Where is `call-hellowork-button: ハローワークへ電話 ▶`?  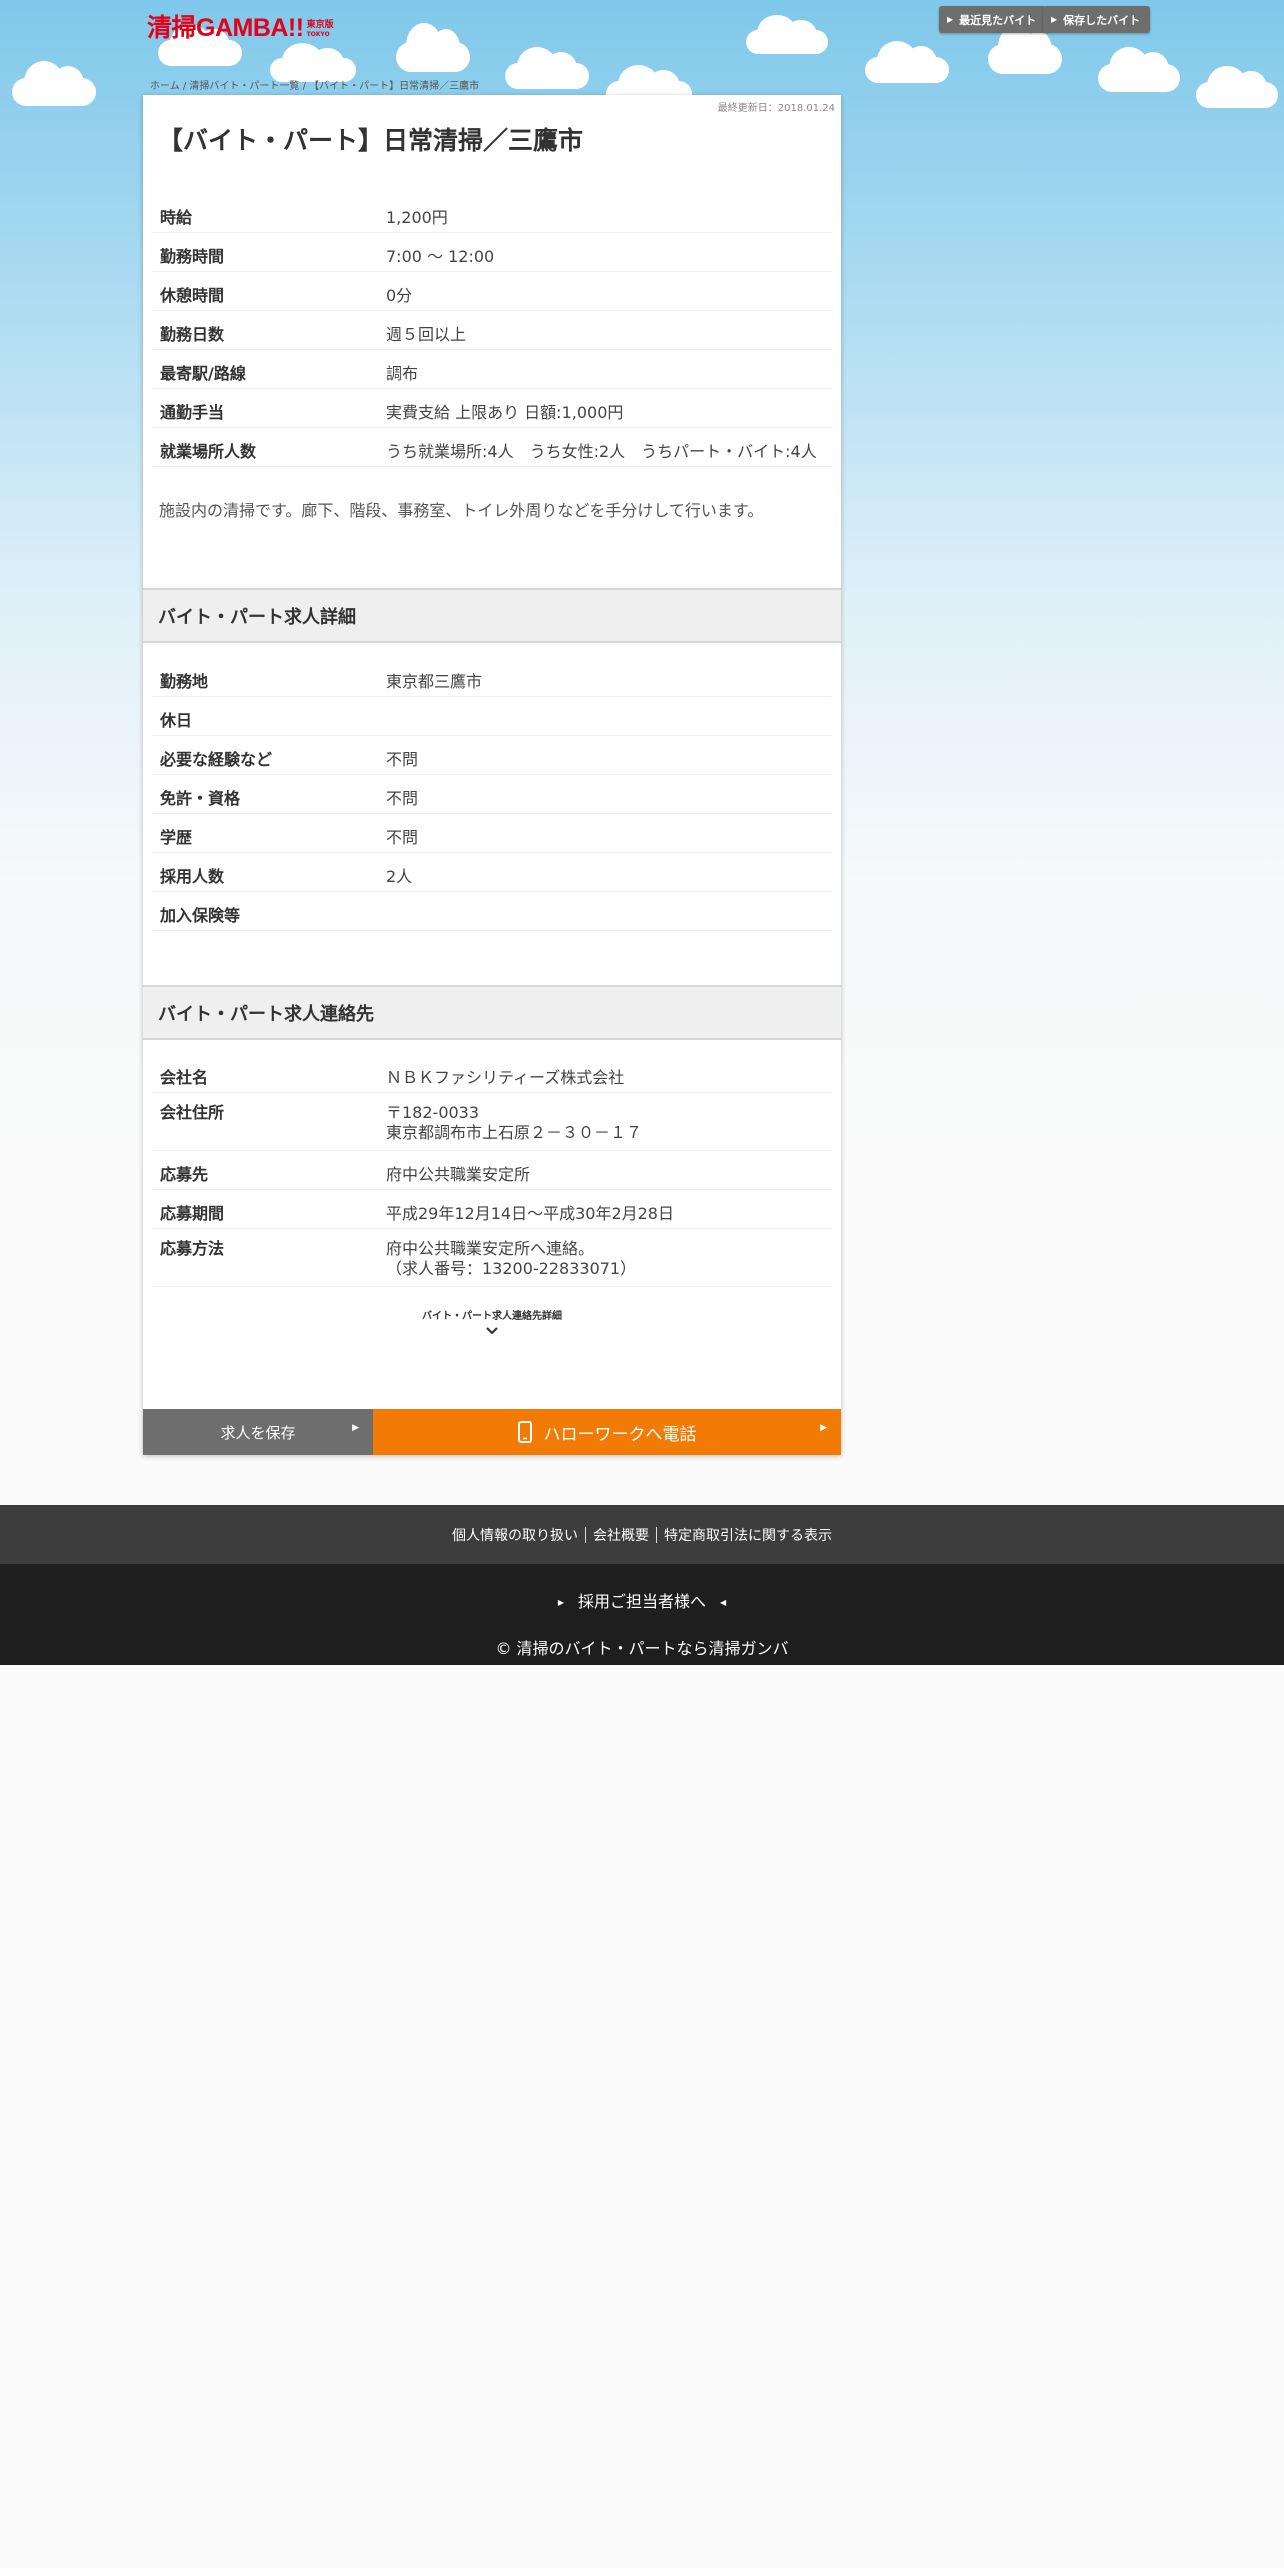 call-hellowork-button: ハローワークへ電話 ▶ is located at coordinates (607, 1432).